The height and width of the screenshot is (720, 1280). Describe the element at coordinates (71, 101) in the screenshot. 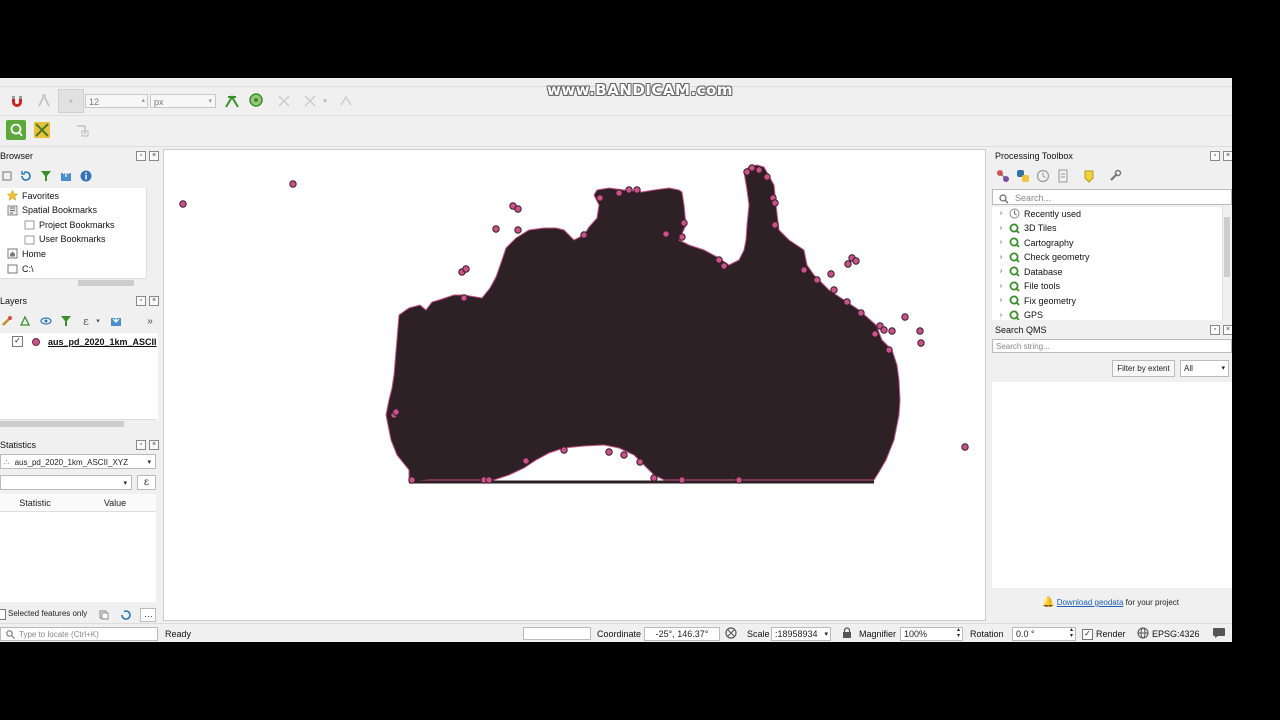

I see `snapping-mode-button` at that location.